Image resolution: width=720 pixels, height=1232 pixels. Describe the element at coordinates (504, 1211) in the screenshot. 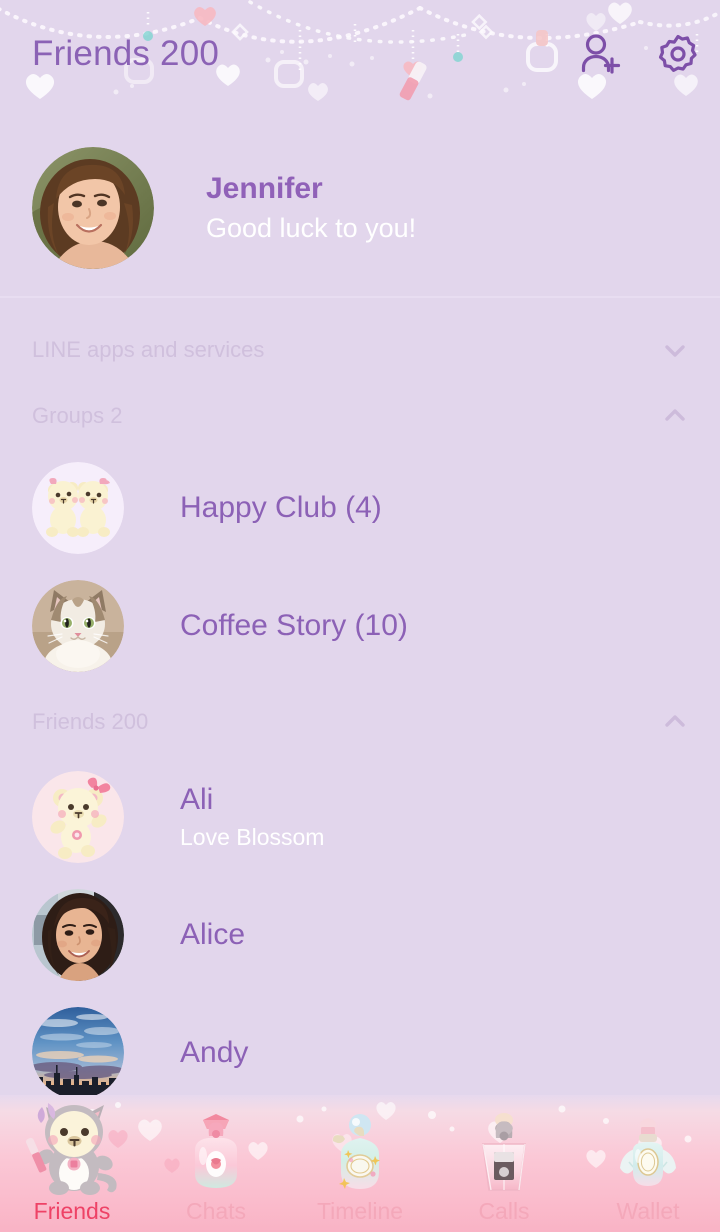

I see `nav-label: Calls` at that location.